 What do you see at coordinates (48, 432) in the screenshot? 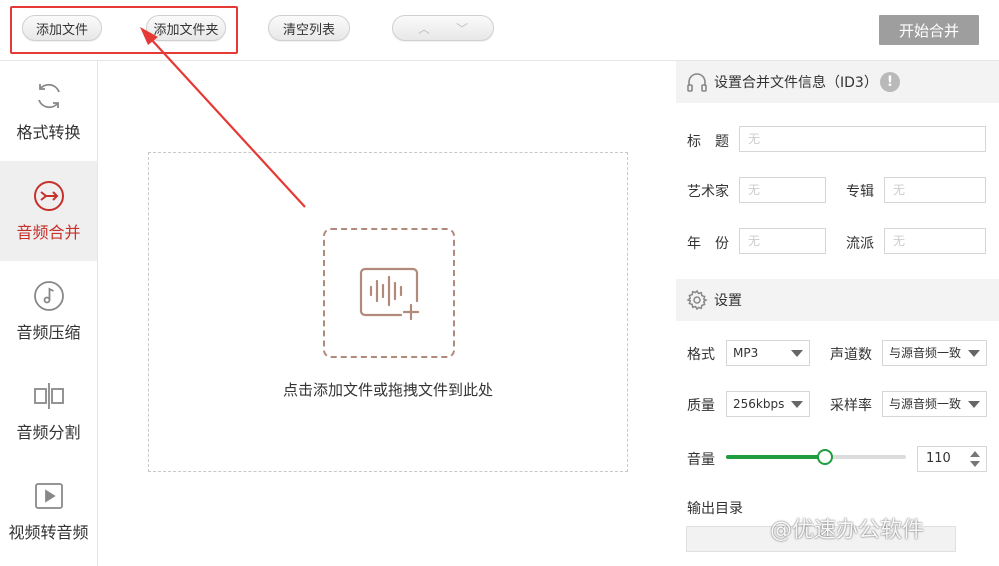
I see `sidebar-item-label: 音频分割` at bounding box center [48, 432].